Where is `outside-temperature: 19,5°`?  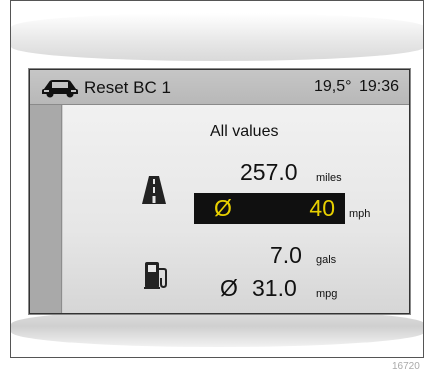 outside-temperature: 19,5° is located at coordinates (333, 86).